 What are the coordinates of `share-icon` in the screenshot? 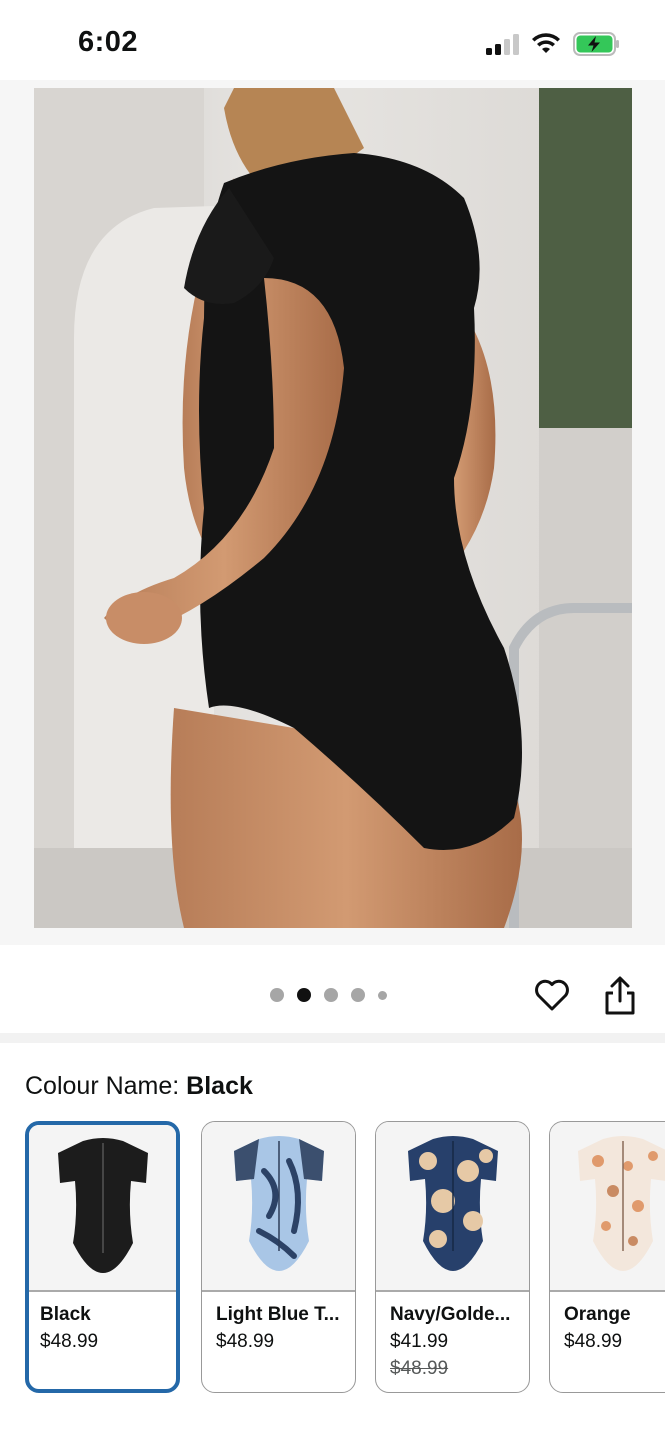 It's located at (620, 996).